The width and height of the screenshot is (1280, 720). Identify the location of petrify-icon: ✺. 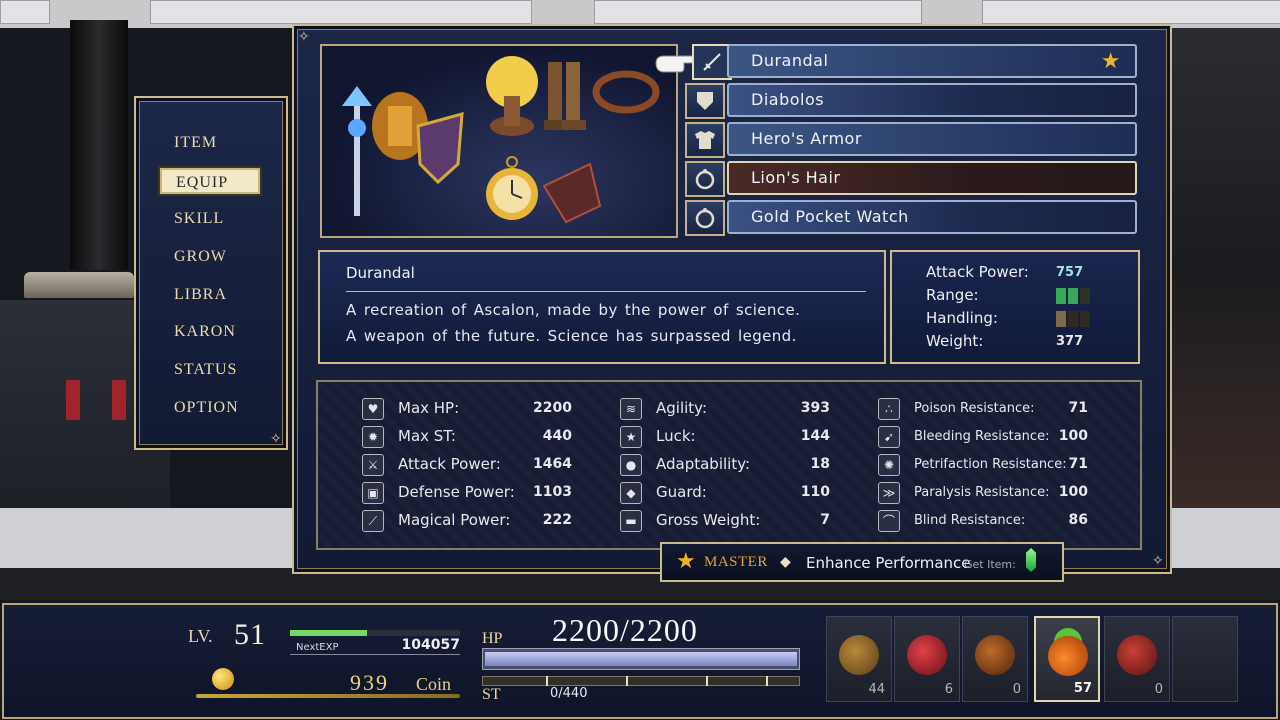
(889, 465).